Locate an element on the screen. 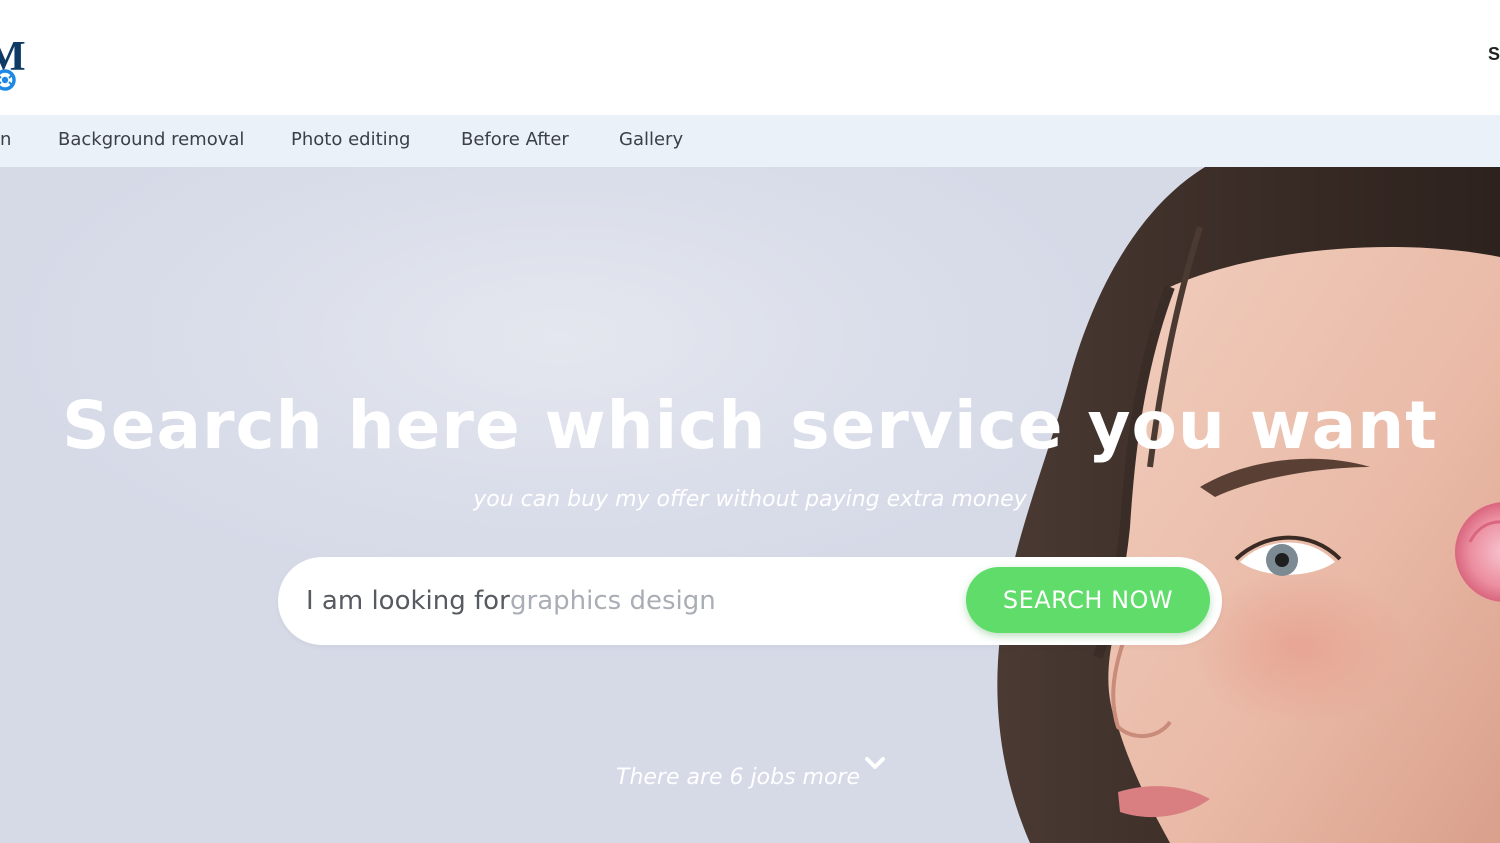 The width and height of the screenshot is (1500, 843). jobs-more-link: There are 6 jobs more is located at coordinates (738, 777).